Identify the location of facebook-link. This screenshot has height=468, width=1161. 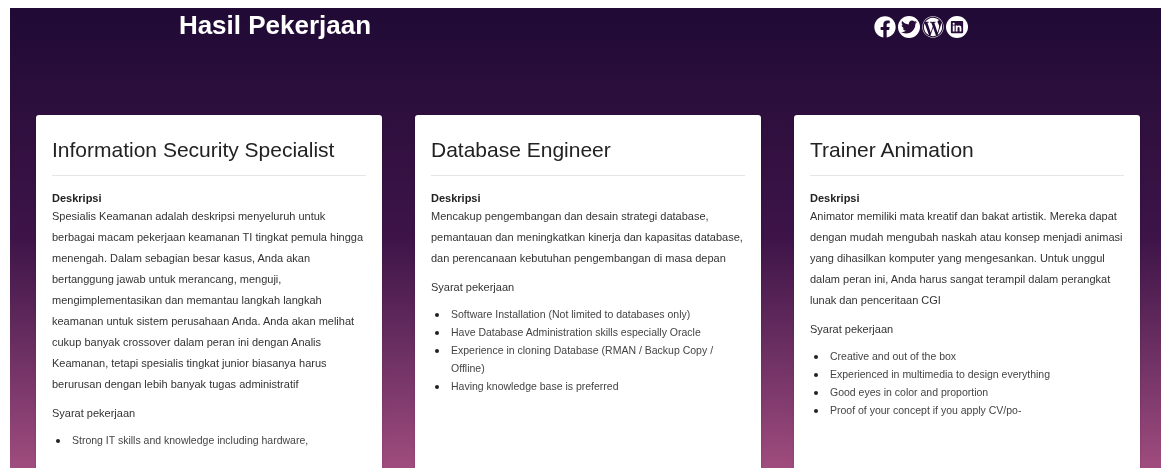
(884, 27).